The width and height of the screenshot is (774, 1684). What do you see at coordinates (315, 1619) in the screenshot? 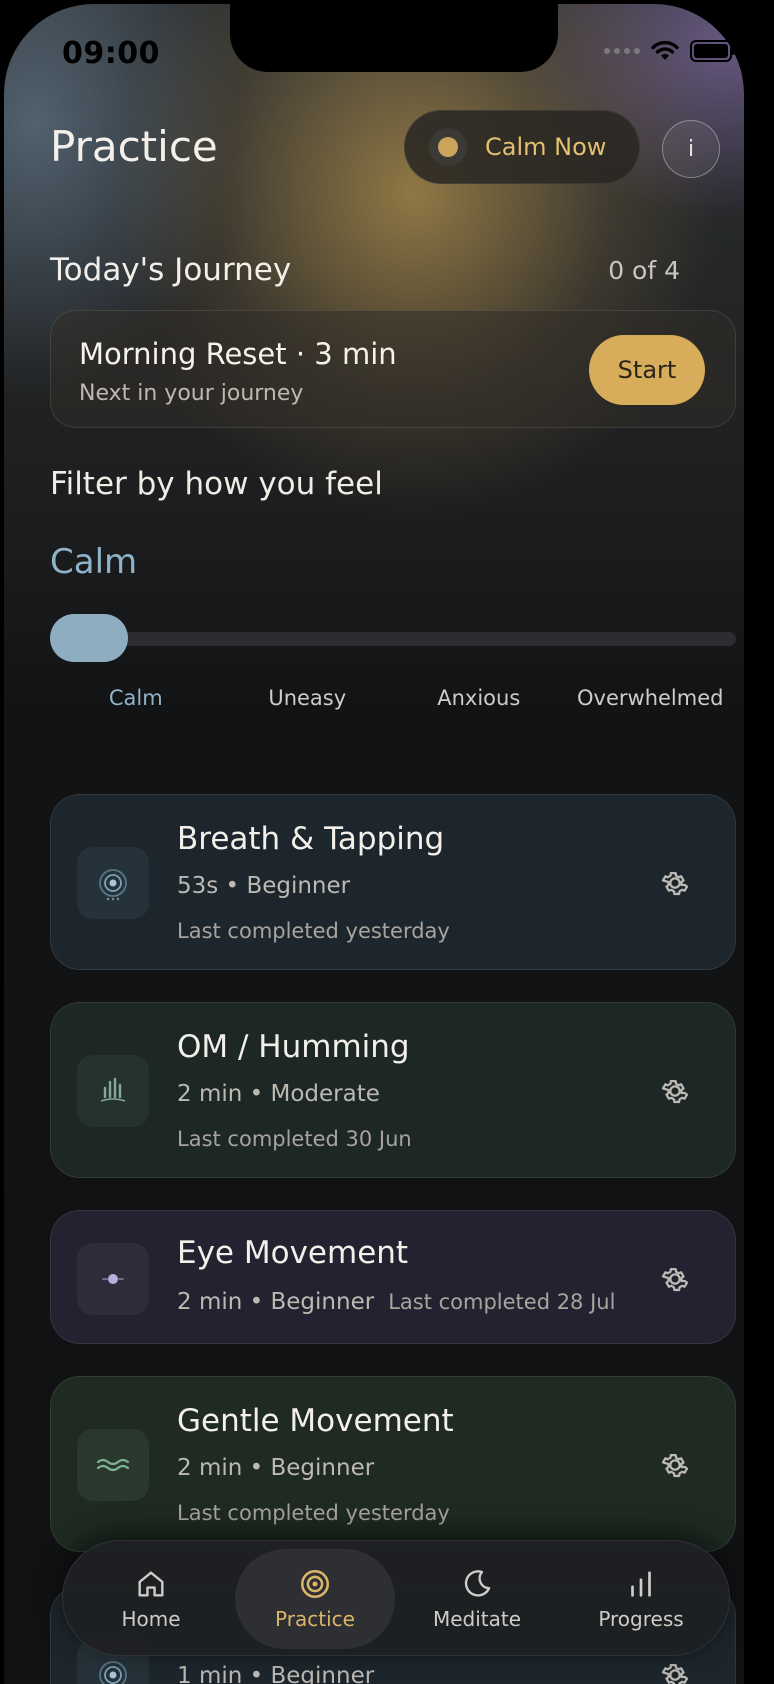
I see `tab-label: Practice` at bounding box center [315, 1619].